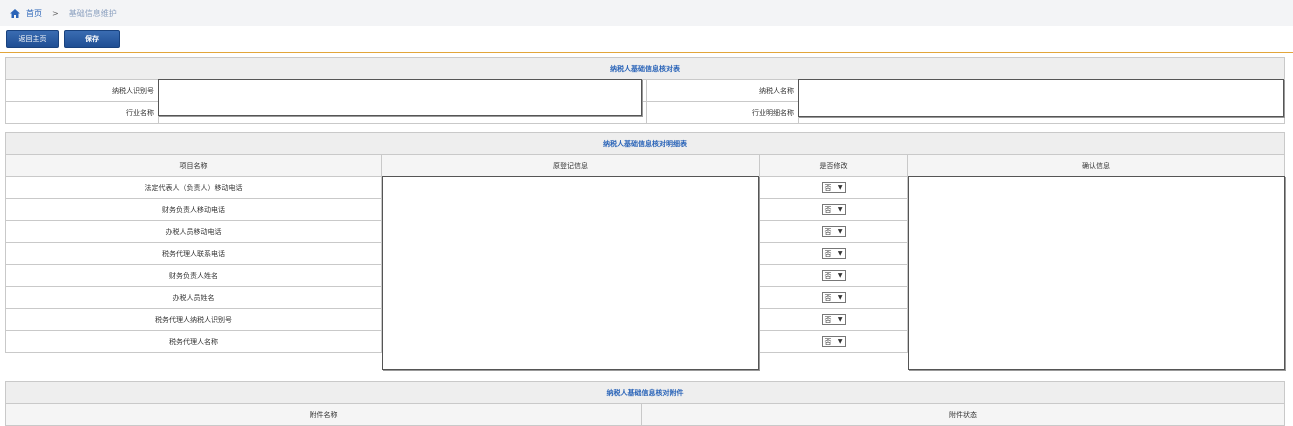 The width and height of the screenshot is (1293, 426). I want to click on row-item-name: 办税人员移动电话, so click(193, 231).